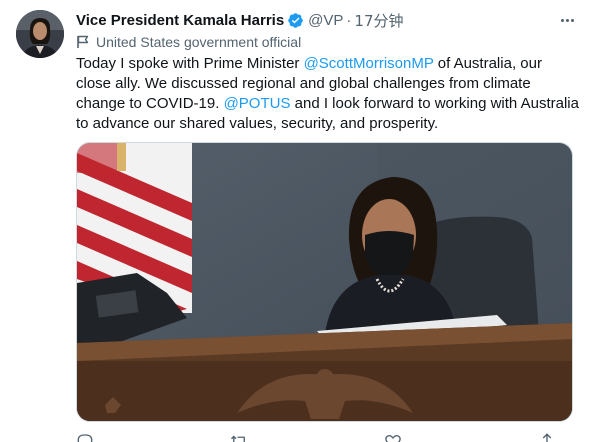 Image resolution: width=594 pixels, height=442 pixels. What do you see at coordinates (325, 20) in the screenshot?
I see `author-handle: @VP` at bounding box center [325, 20].